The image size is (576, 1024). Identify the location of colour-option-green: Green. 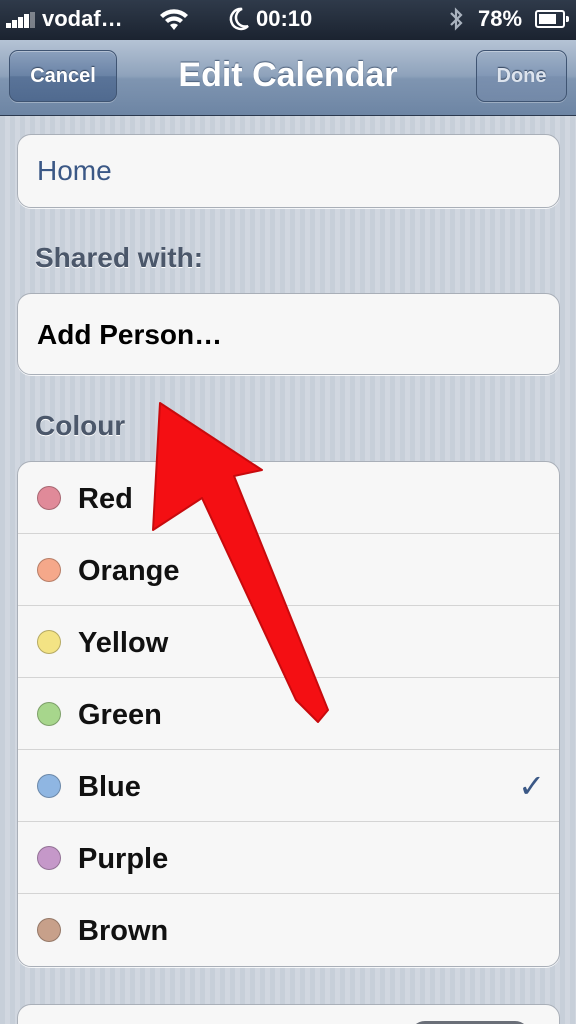
(288, 714).